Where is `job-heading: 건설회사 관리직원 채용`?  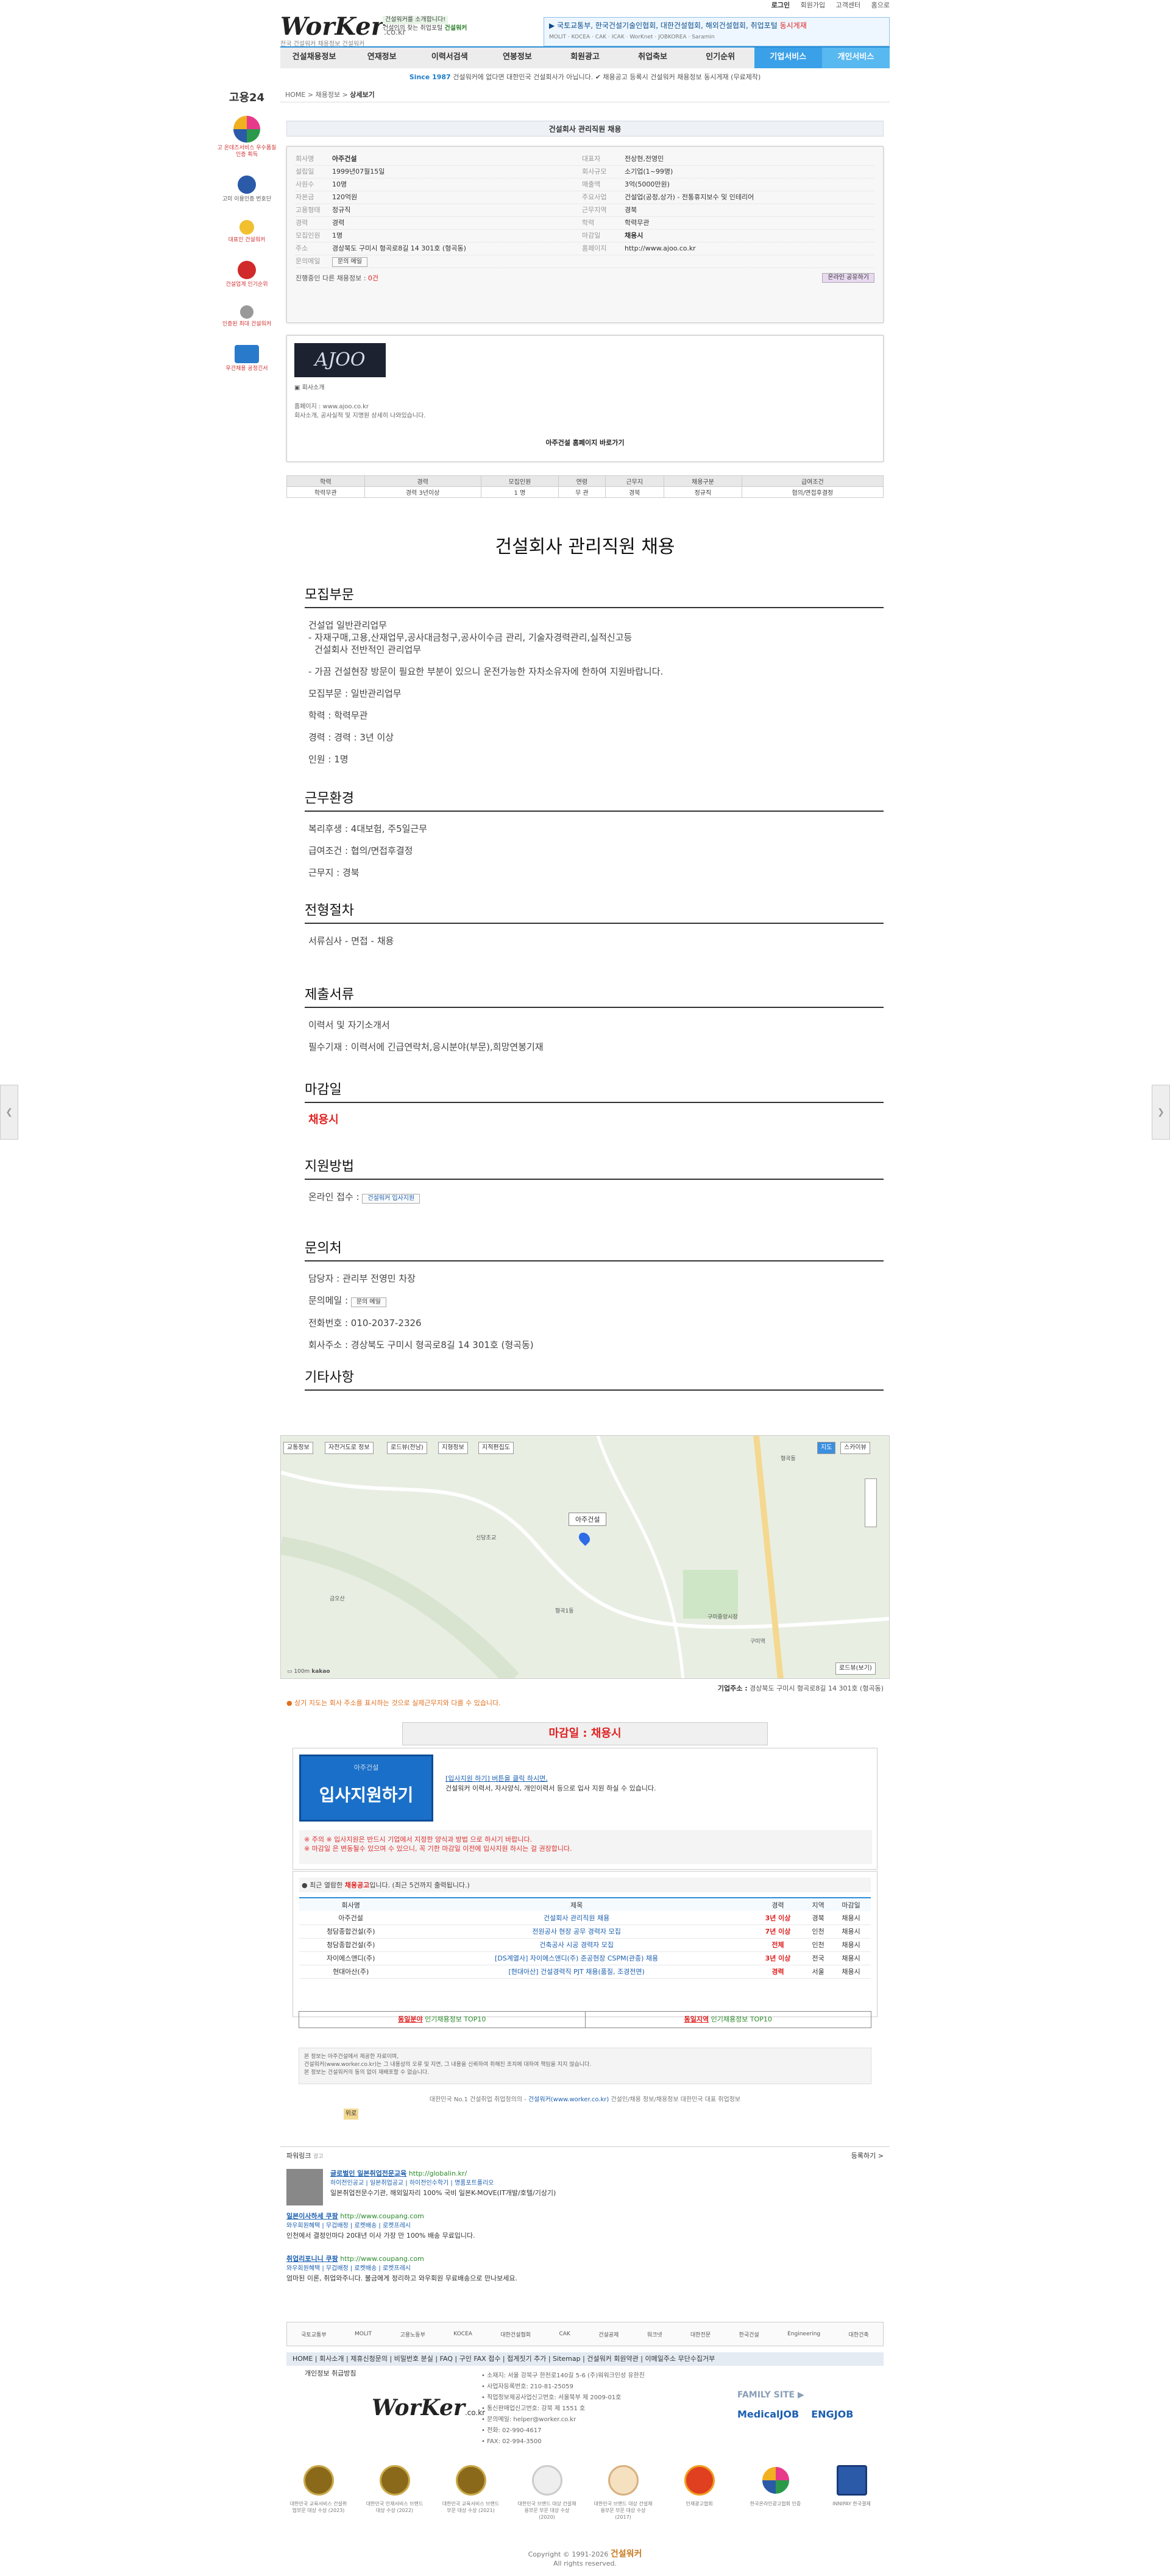
job-heading: 건설회사 관리직원 채용 is located at coordinates (585, 547).